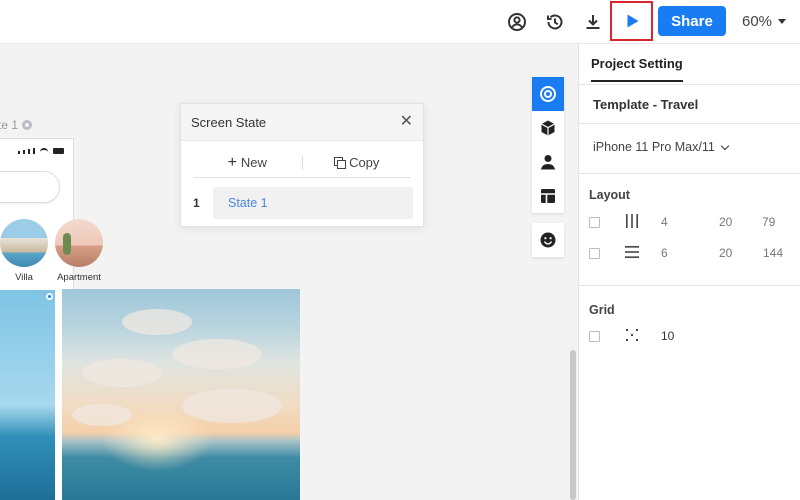 The image size is (800, 500). Describe the element at coordinates (691, 336) in the screenshot. I see `grid-row: 10` at that location.